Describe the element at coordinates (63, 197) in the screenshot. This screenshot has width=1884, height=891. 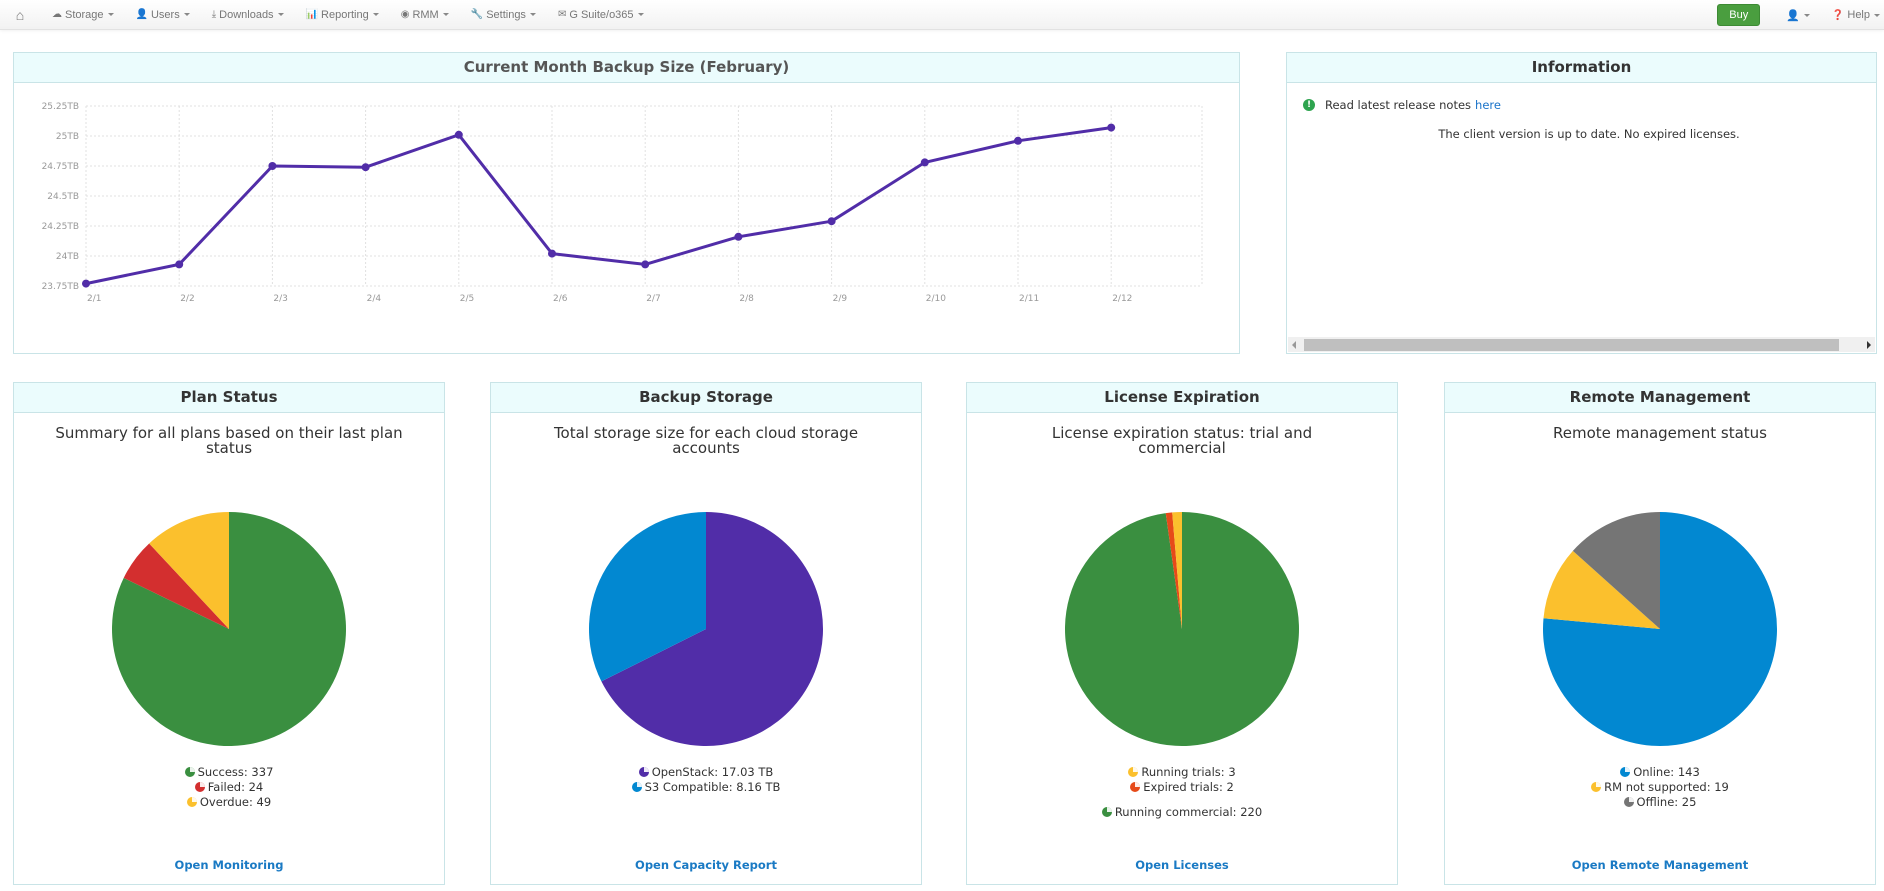
I see `y-tick-label: 24.5TB` at that location.